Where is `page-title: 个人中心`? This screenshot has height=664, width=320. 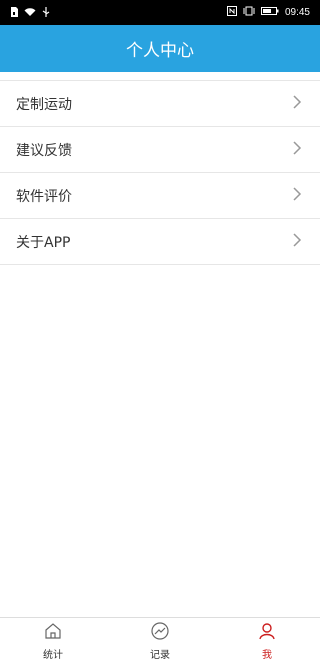
page-title: 个人中心 is located at coordinates (160, 51).